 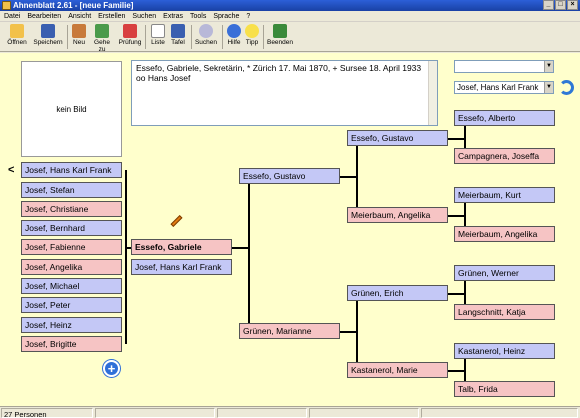 I want to click on add-child-button: +, so click(x=111, y=368).